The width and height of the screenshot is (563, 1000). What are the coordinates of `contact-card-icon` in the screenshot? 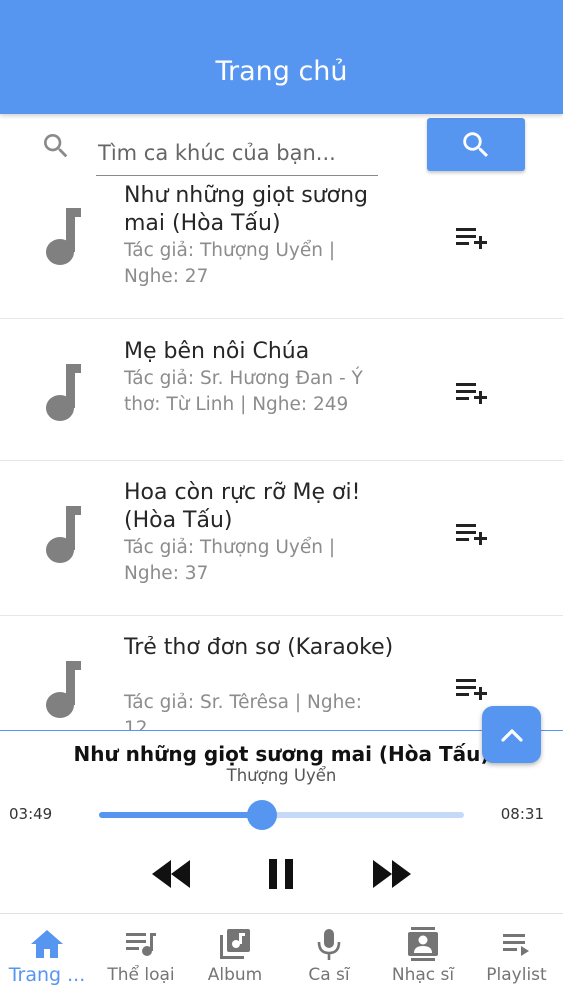 It's located at (423, 944).